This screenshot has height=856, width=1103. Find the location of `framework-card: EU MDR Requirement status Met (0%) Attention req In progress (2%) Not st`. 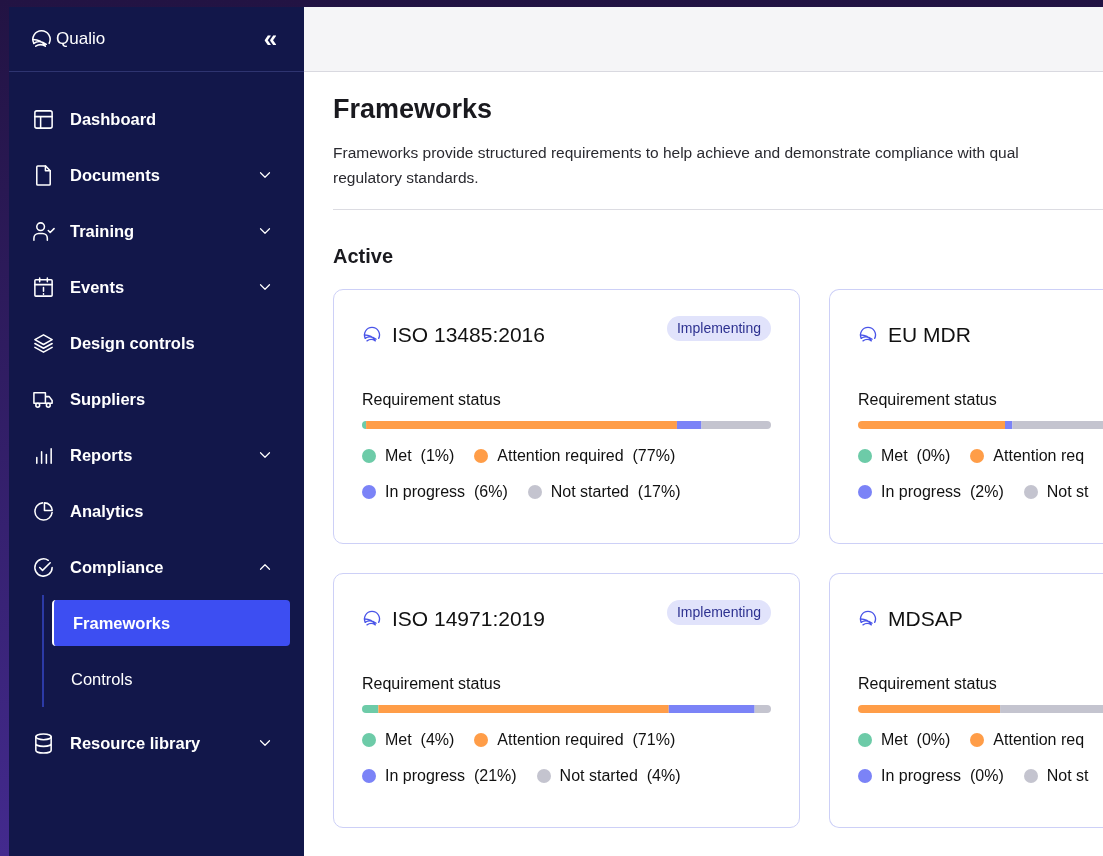

framework-card: EU MDR Requirement status Met (0%) Attention req In progress (2%) Not st is located at coordinates (966, 416).